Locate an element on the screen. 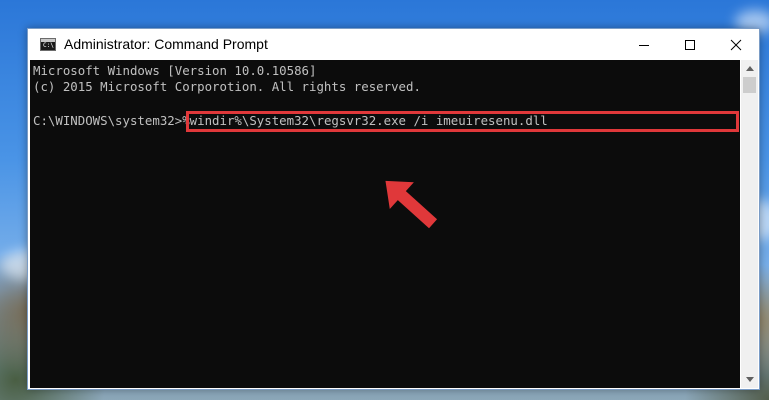 This screenshot has width=769, height=400. red-arrow-icon is located at coordinates (411, 204).